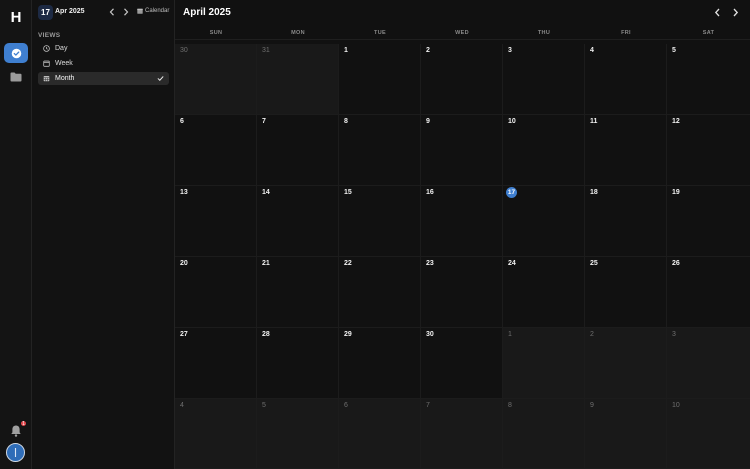  Describe the element at coordinates (298, 33) in the screenshot. I see `weekday-label: MON` at that location.